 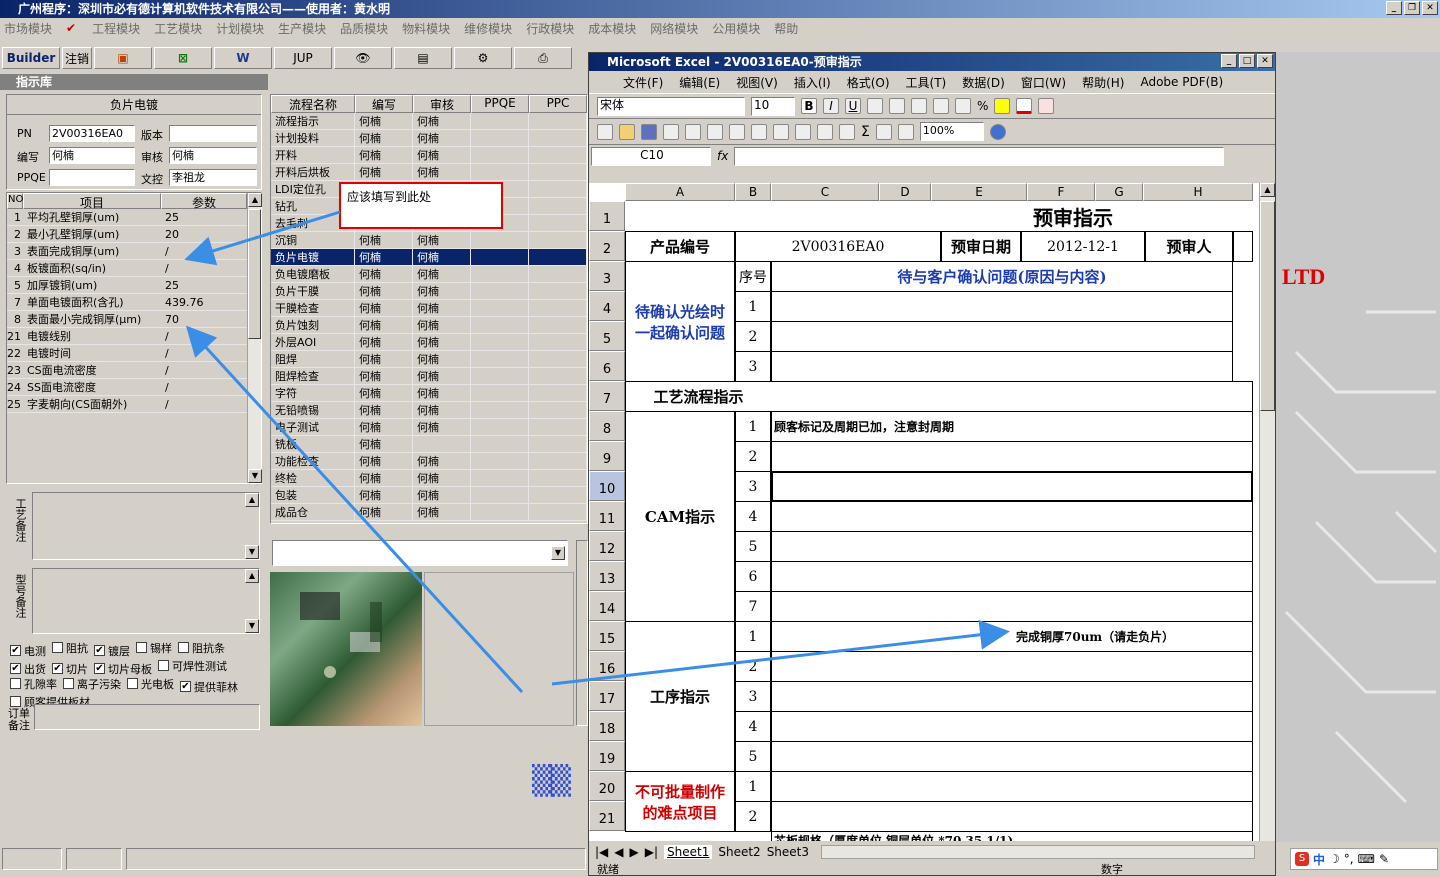 I want to click on process-row: 沉铜 何楠 何楠, so click(x=429, y=240).